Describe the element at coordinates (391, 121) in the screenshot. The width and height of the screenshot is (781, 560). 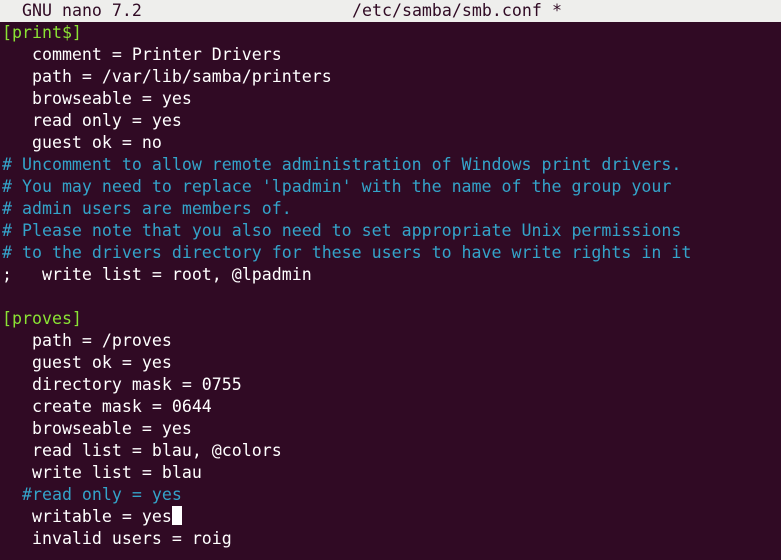
I see `config-line: read only = yes` at that location.